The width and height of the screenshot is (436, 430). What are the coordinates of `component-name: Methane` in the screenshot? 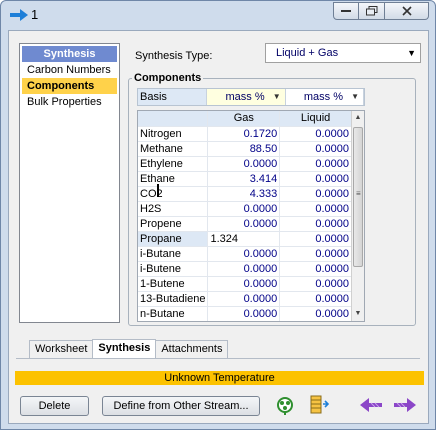 It's located at (173, 149).